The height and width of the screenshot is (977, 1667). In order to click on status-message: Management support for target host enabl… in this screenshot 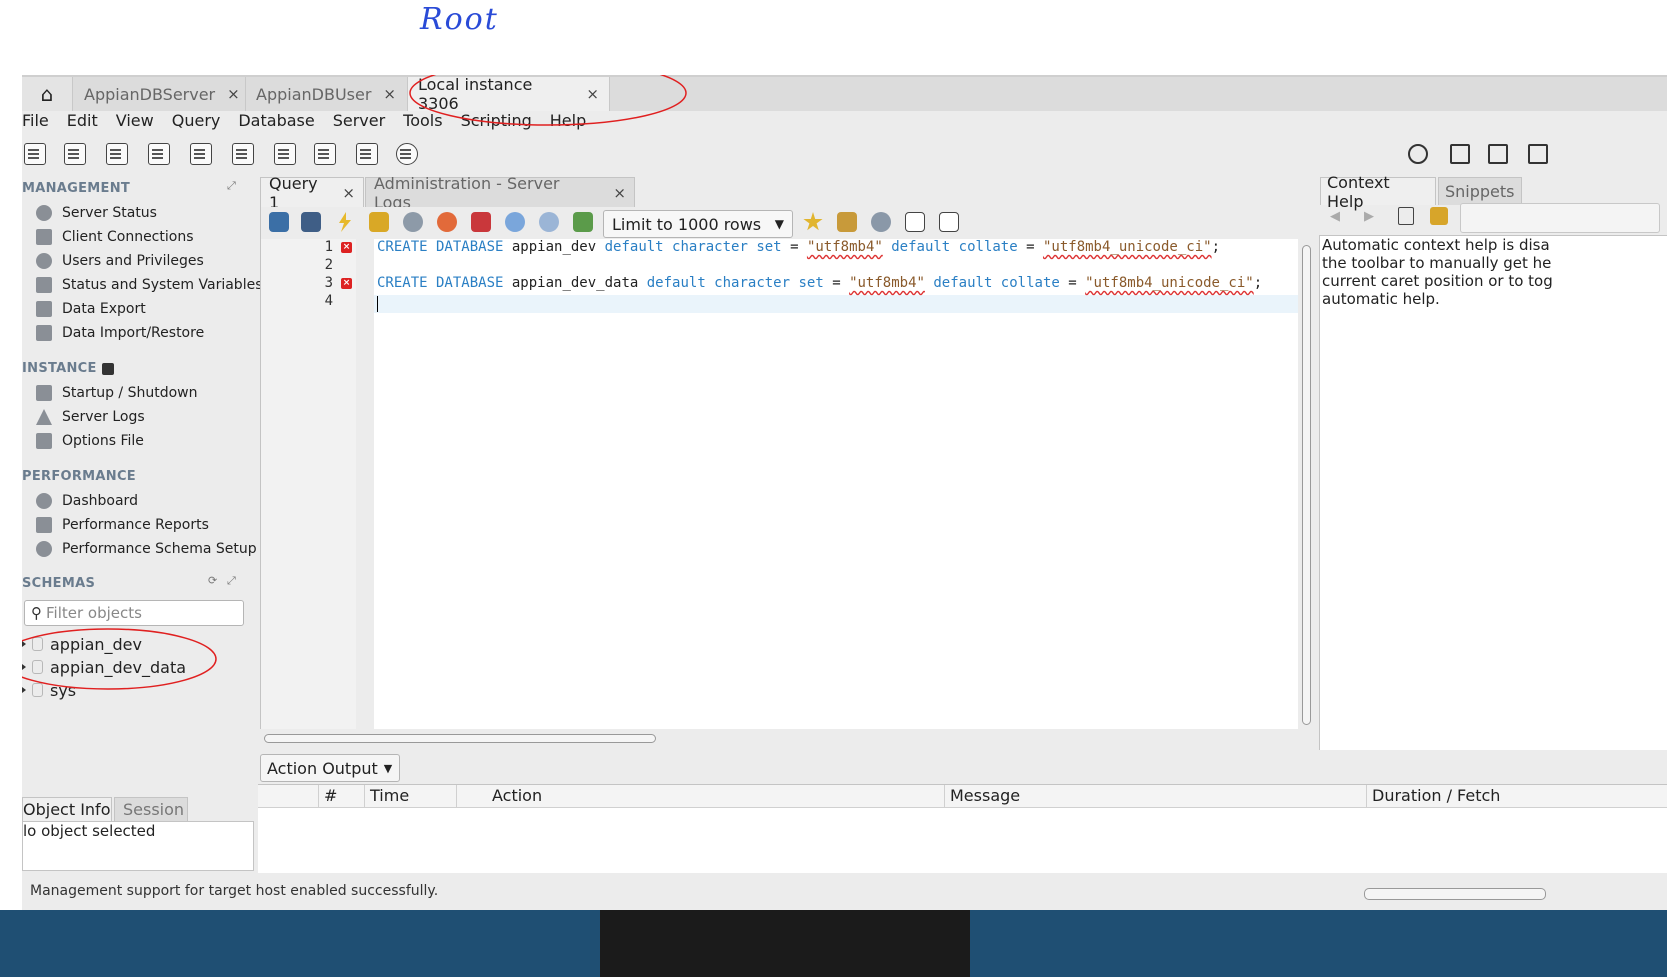, I will do `click(234, 891)`.